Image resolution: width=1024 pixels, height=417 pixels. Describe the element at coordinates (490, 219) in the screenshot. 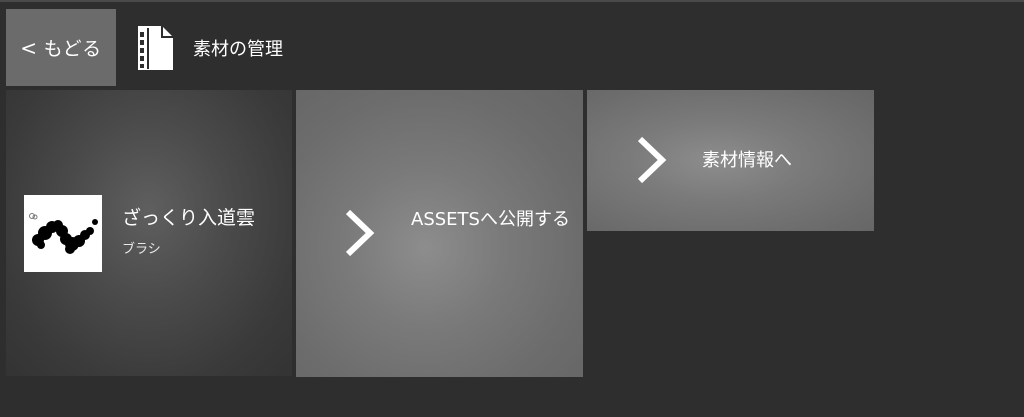

I see `publish-label: ASSETSへ公開する` at that location.